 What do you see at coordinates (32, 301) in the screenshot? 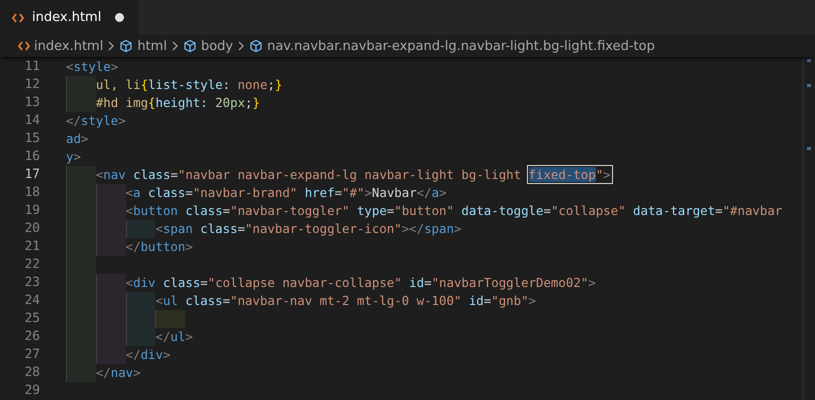
I see `line-number: 24` at bounding box center [32, 301].